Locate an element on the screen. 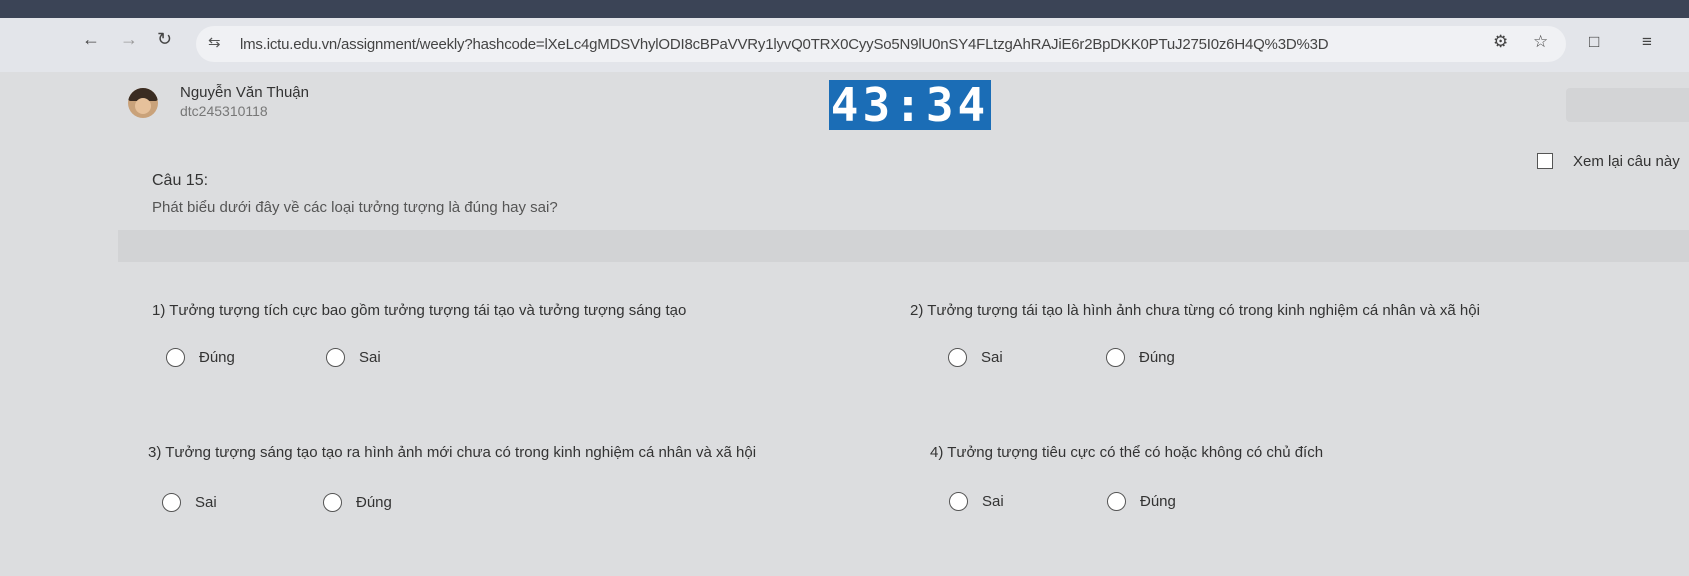 The height and width of the screenshot is (576, 1689). question-divider is located at coordinates (903, 246).